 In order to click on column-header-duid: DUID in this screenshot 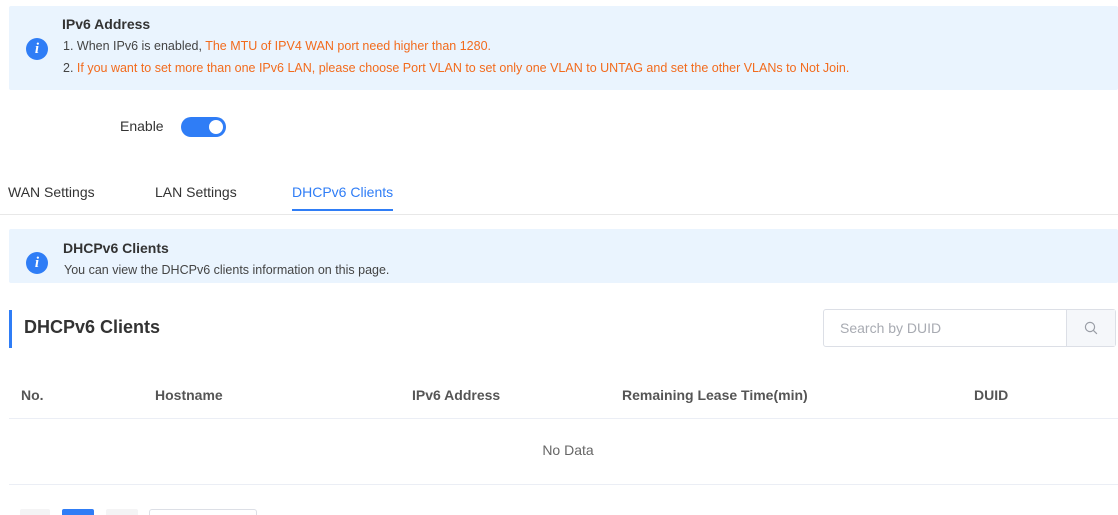, I will do `click(991, 395)`.